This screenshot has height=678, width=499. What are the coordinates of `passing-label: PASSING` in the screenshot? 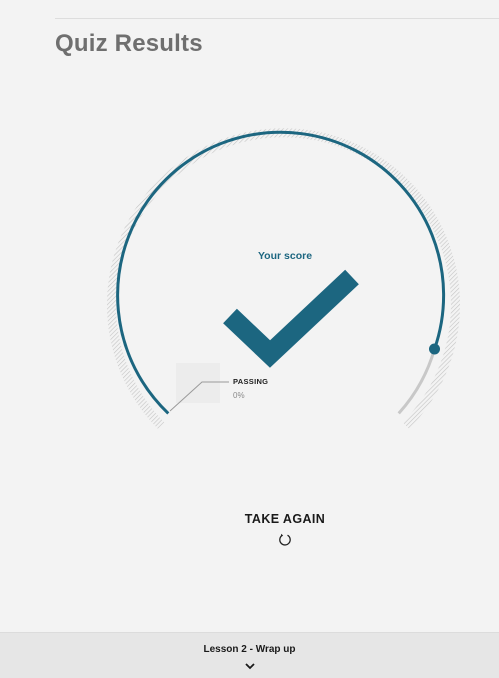 It's located at (251, 381).